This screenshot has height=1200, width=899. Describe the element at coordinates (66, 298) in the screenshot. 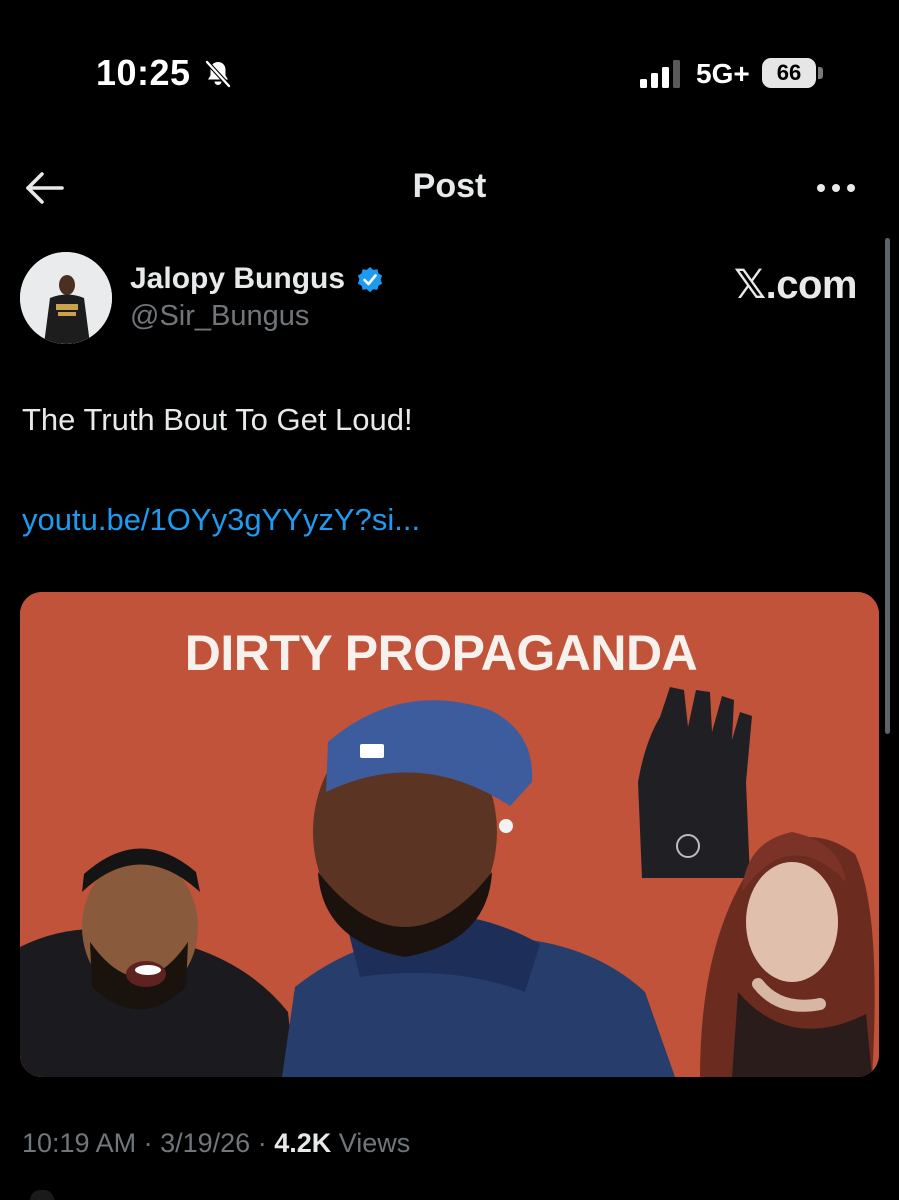

I see `avatar` at that location.